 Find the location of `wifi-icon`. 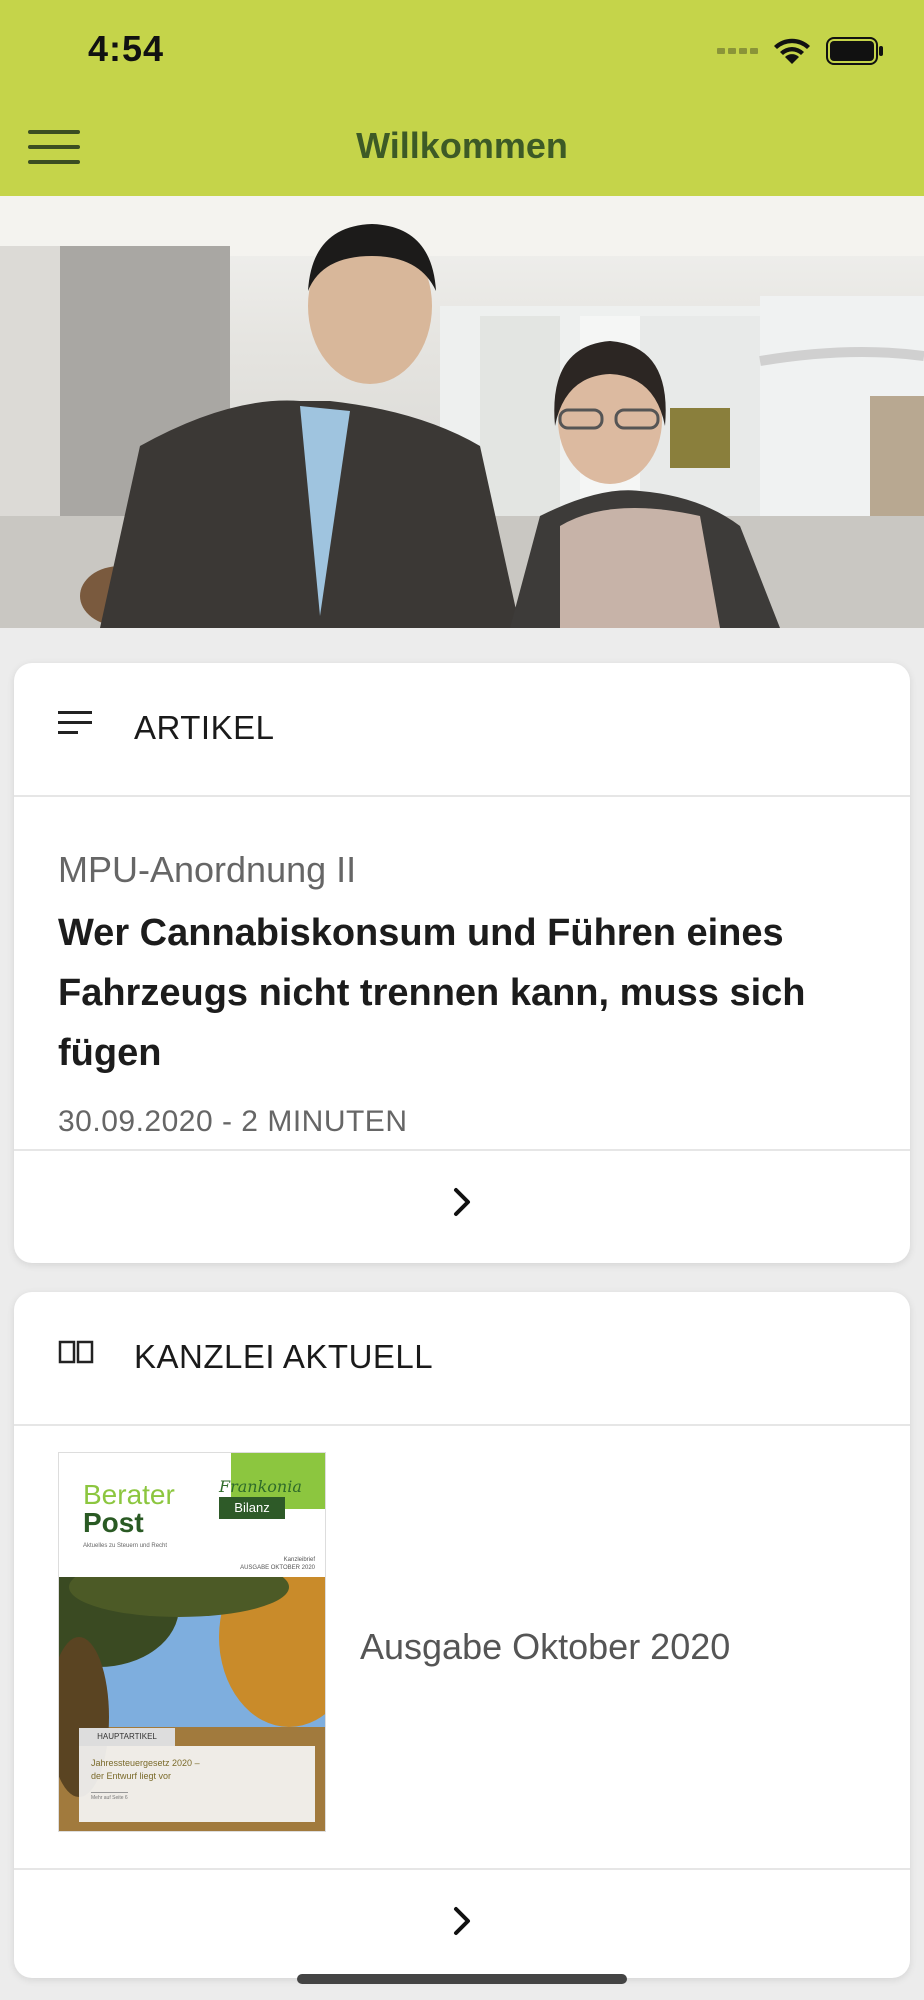

wifi-icon is located at coordinates (792, 51).